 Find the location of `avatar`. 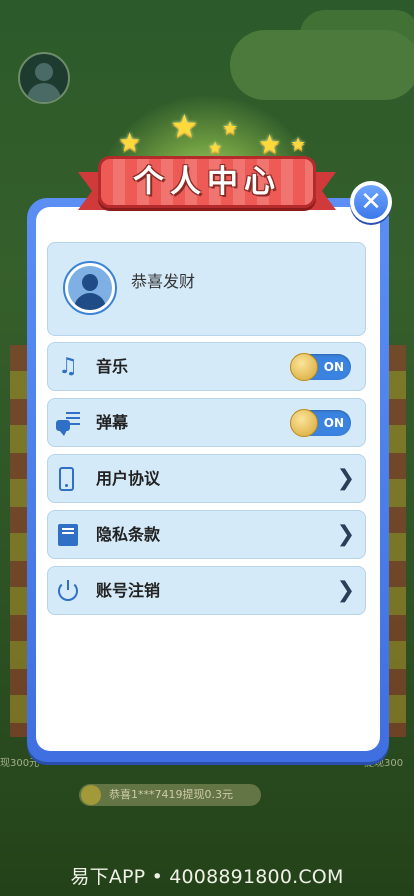

avatar is located at coordinates (90, 288).